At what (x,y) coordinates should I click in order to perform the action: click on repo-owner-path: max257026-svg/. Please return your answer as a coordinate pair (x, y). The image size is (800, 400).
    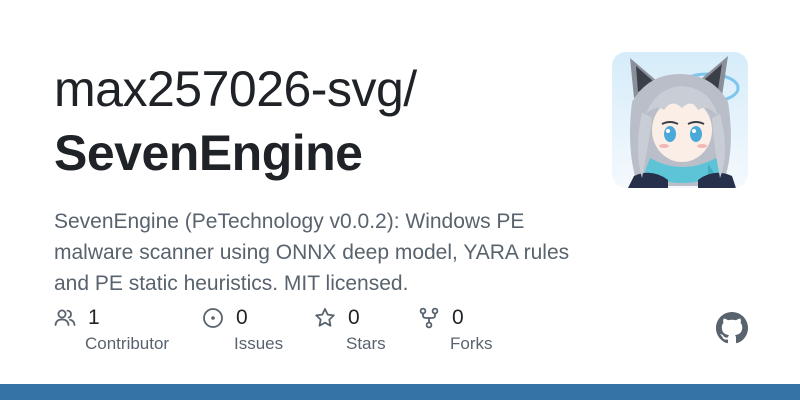
    Looking at the image, I should click on (235, 89).